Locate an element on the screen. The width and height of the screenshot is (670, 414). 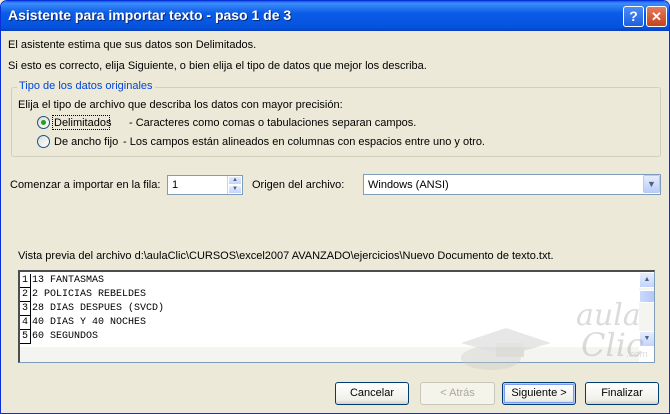
spinner-buttons: ▲ ▼ is located at coordinates (234, 185).